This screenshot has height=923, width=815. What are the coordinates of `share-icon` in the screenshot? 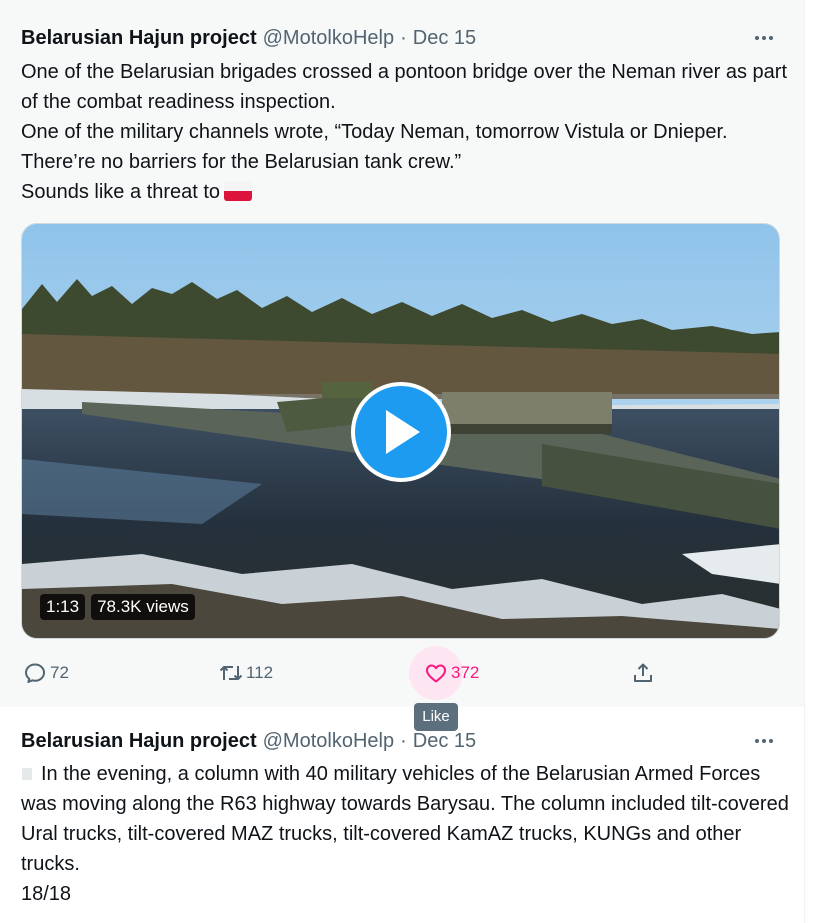 It's located at (643, 673).